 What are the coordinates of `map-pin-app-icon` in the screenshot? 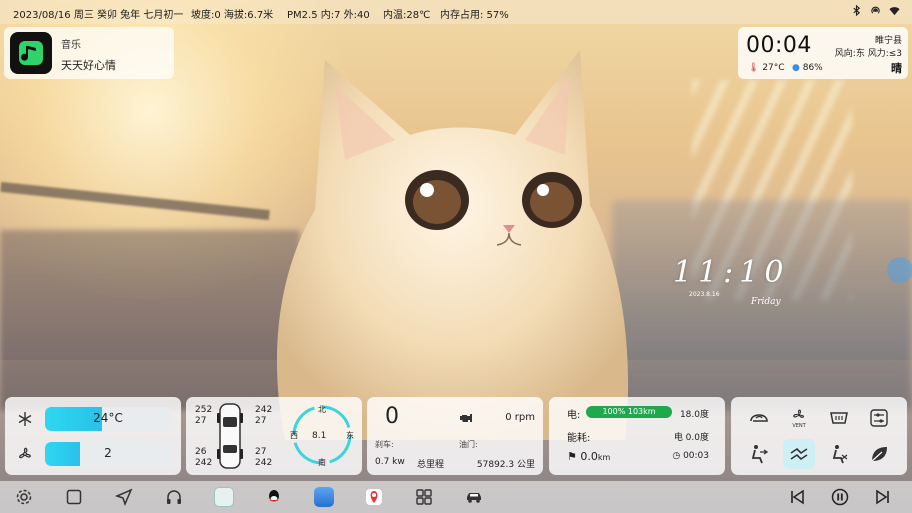 It's located at (374, 497).